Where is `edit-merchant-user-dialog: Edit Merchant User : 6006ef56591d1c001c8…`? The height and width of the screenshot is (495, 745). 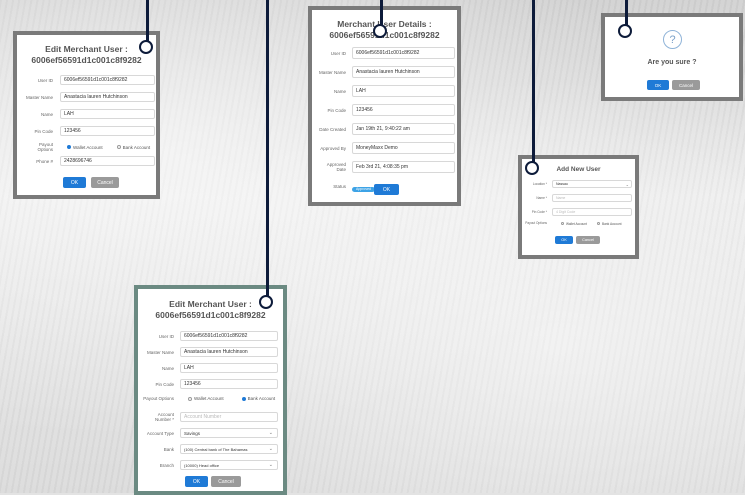 edit-merchant-user-dialog: Edit Merchant User : 6006ef56591d1c001c8… is located at coordinates (86, 115).